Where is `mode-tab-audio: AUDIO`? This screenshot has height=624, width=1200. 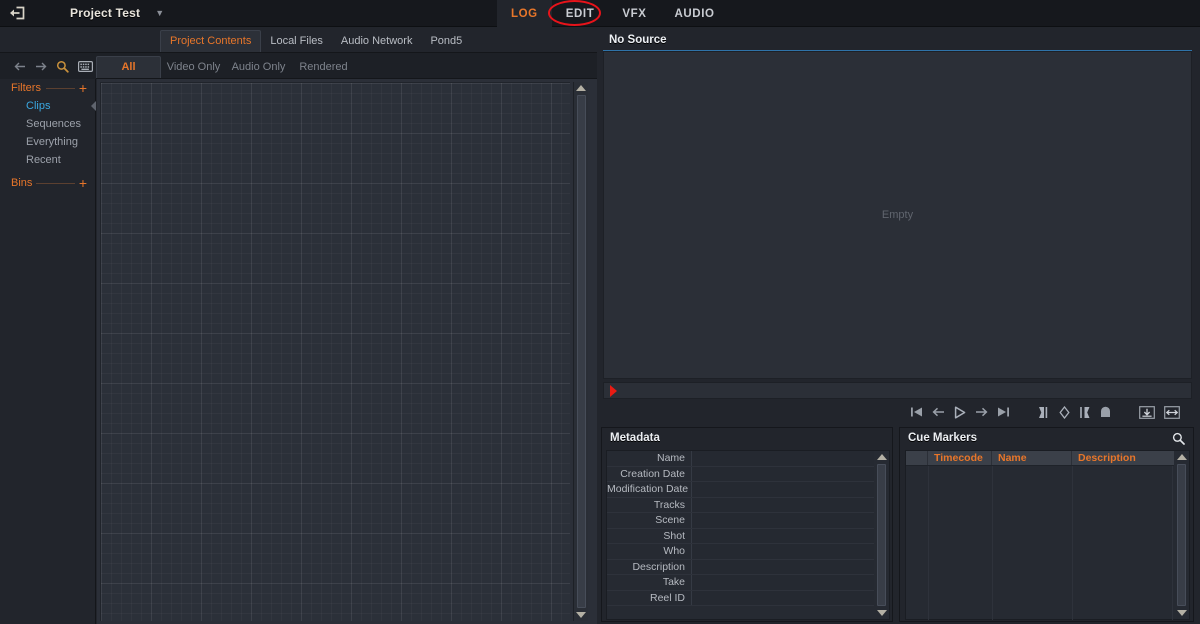 mode-tab-audio: AUDIO is located at coordinates (695, 13).